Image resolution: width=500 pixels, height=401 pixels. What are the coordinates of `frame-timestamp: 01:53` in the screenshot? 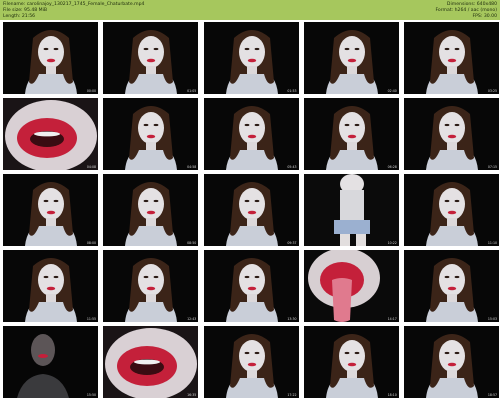 It's located at (292, 91).